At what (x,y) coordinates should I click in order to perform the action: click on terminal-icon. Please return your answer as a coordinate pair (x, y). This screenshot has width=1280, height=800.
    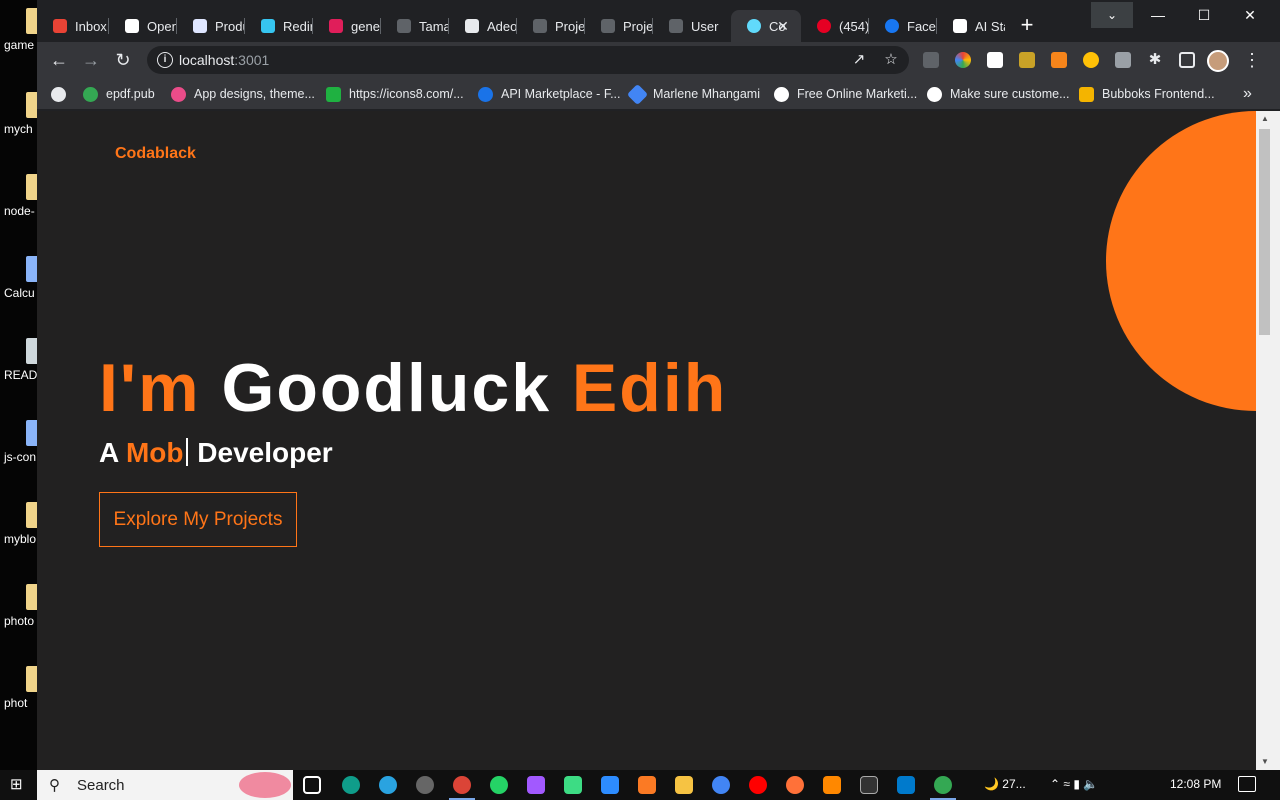
    Looking at the image, I should click on (869, 785).